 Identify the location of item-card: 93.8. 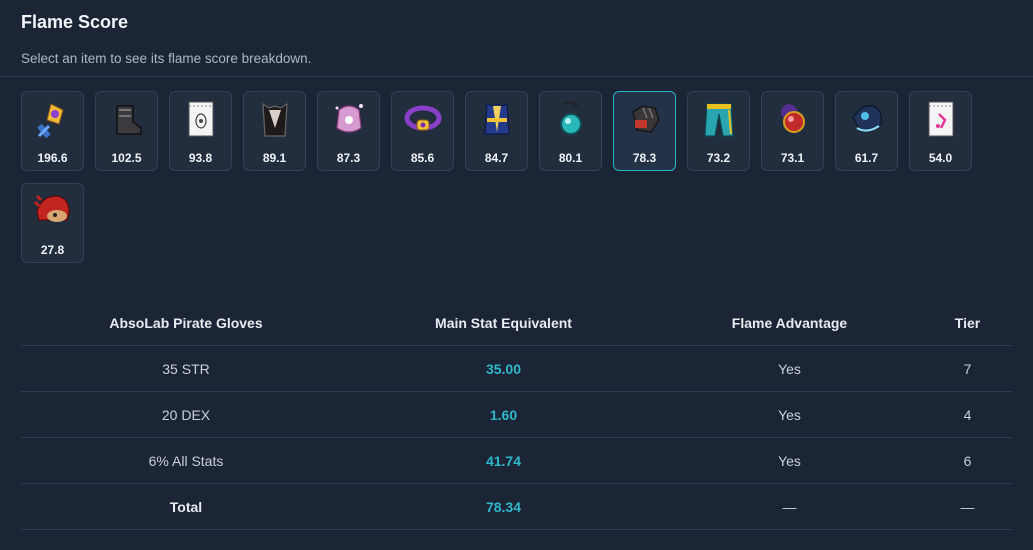
(200, 131).